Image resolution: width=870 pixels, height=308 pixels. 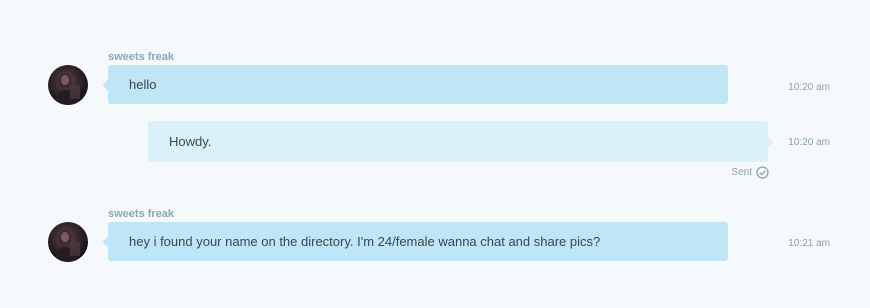 What do you see at coordinates (762, 172) in the screenshot?
I see `check-circle-icon` at bounding box center [762, 172].